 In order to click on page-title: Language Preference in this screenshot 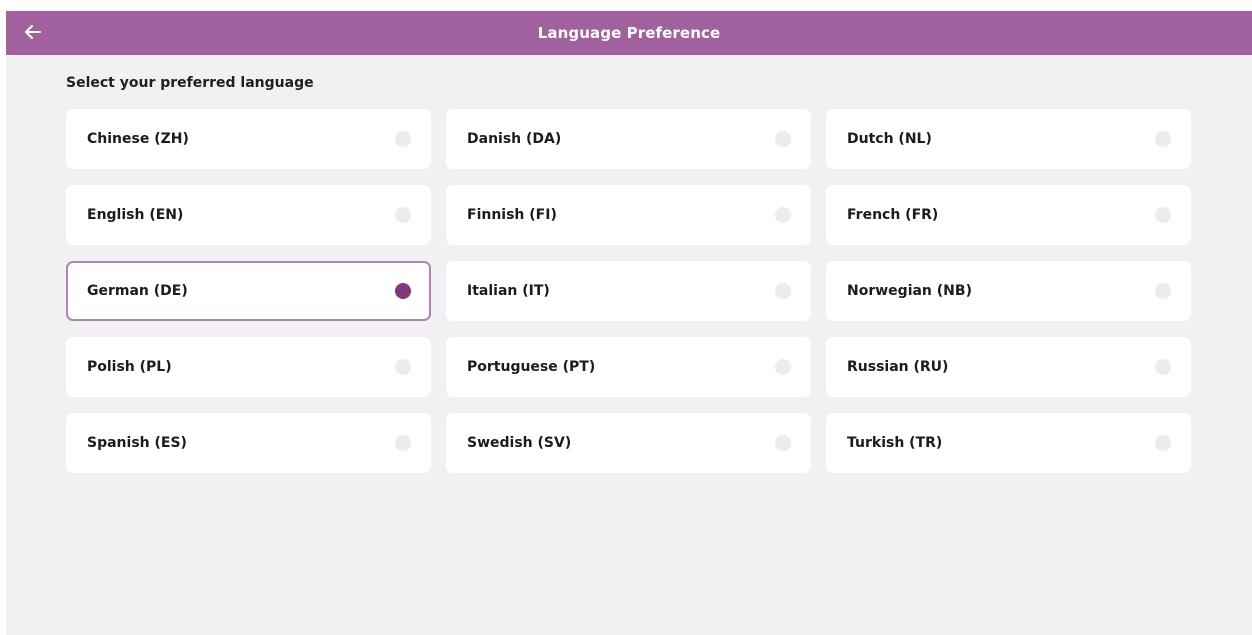, I will do `click(629, 33)`.